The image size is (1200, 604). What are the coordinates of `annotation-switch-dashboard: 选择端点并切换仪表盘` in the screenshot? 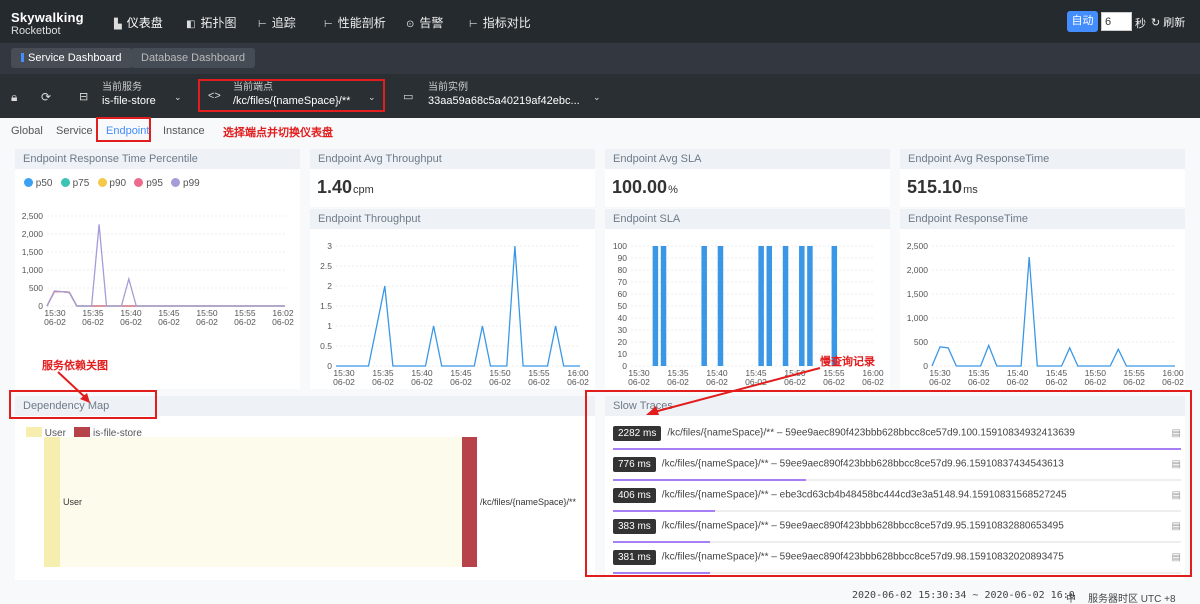 It's located at (278, 133).